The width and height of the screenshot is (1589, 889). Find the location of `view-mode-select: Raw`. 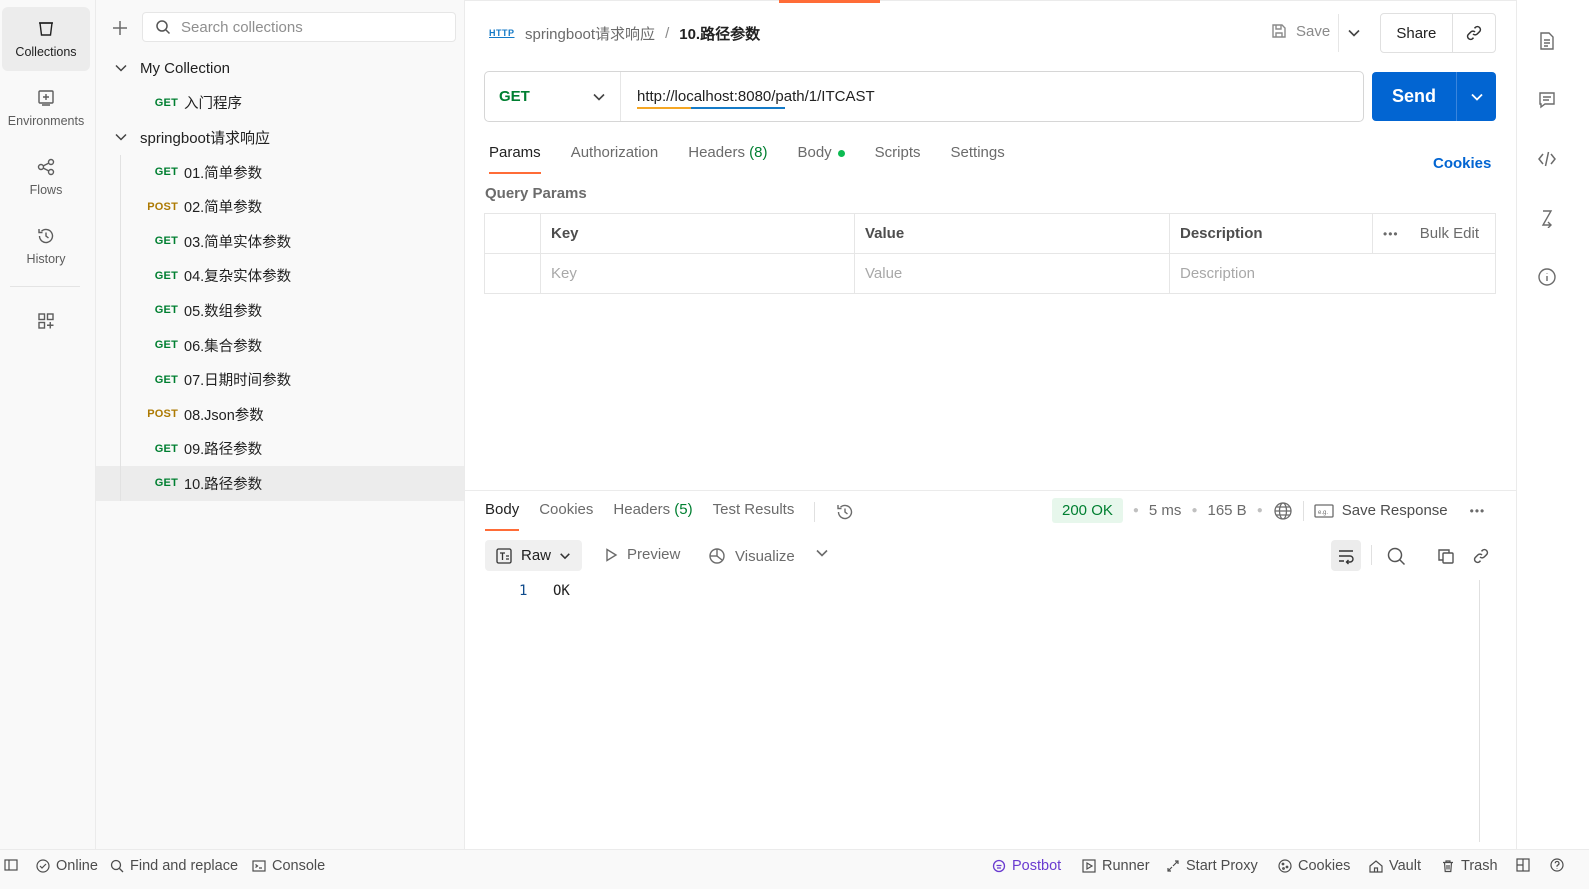

view-mode-select: Raw is located at coordinates (533, 555).